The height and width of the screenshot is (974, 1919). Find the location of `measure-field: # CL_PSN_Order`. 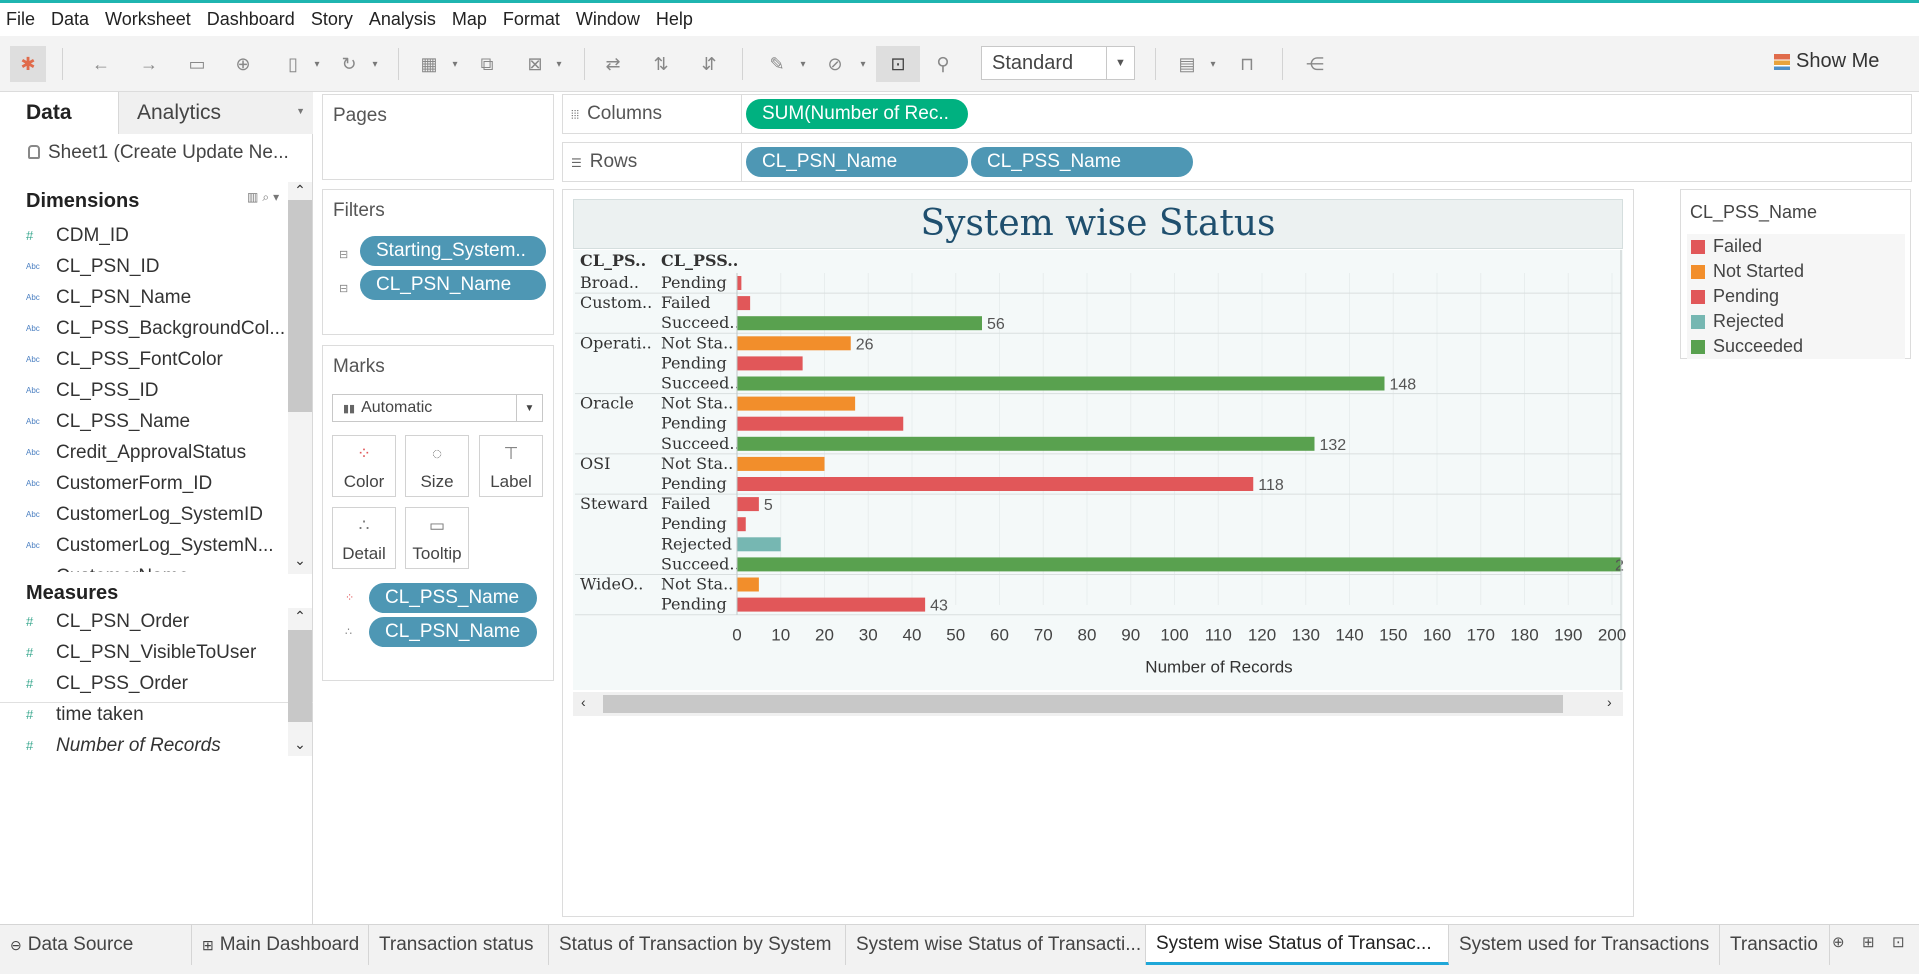

measure-field: # CL_PSN_Order is located at coordinates (156, 621).